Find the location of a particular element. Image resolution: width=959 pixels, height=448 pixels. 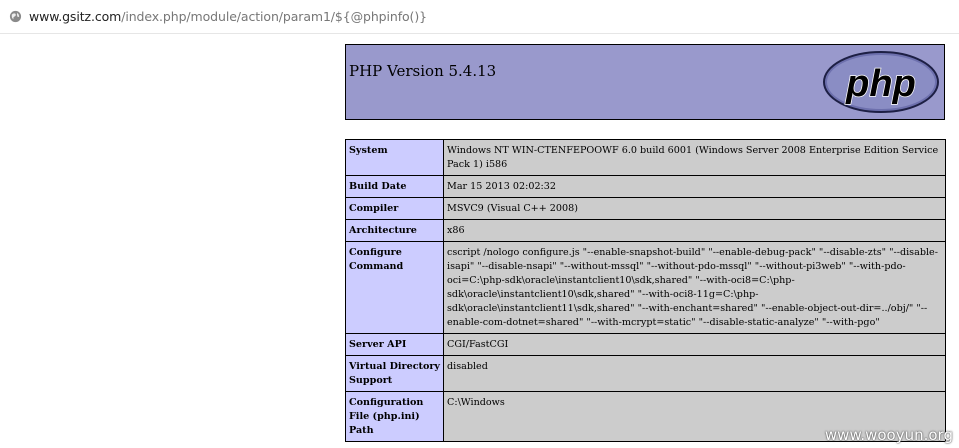

table-row: Build Date Mar 15 2013 02:02:32 is located at coordinates (645, 186).